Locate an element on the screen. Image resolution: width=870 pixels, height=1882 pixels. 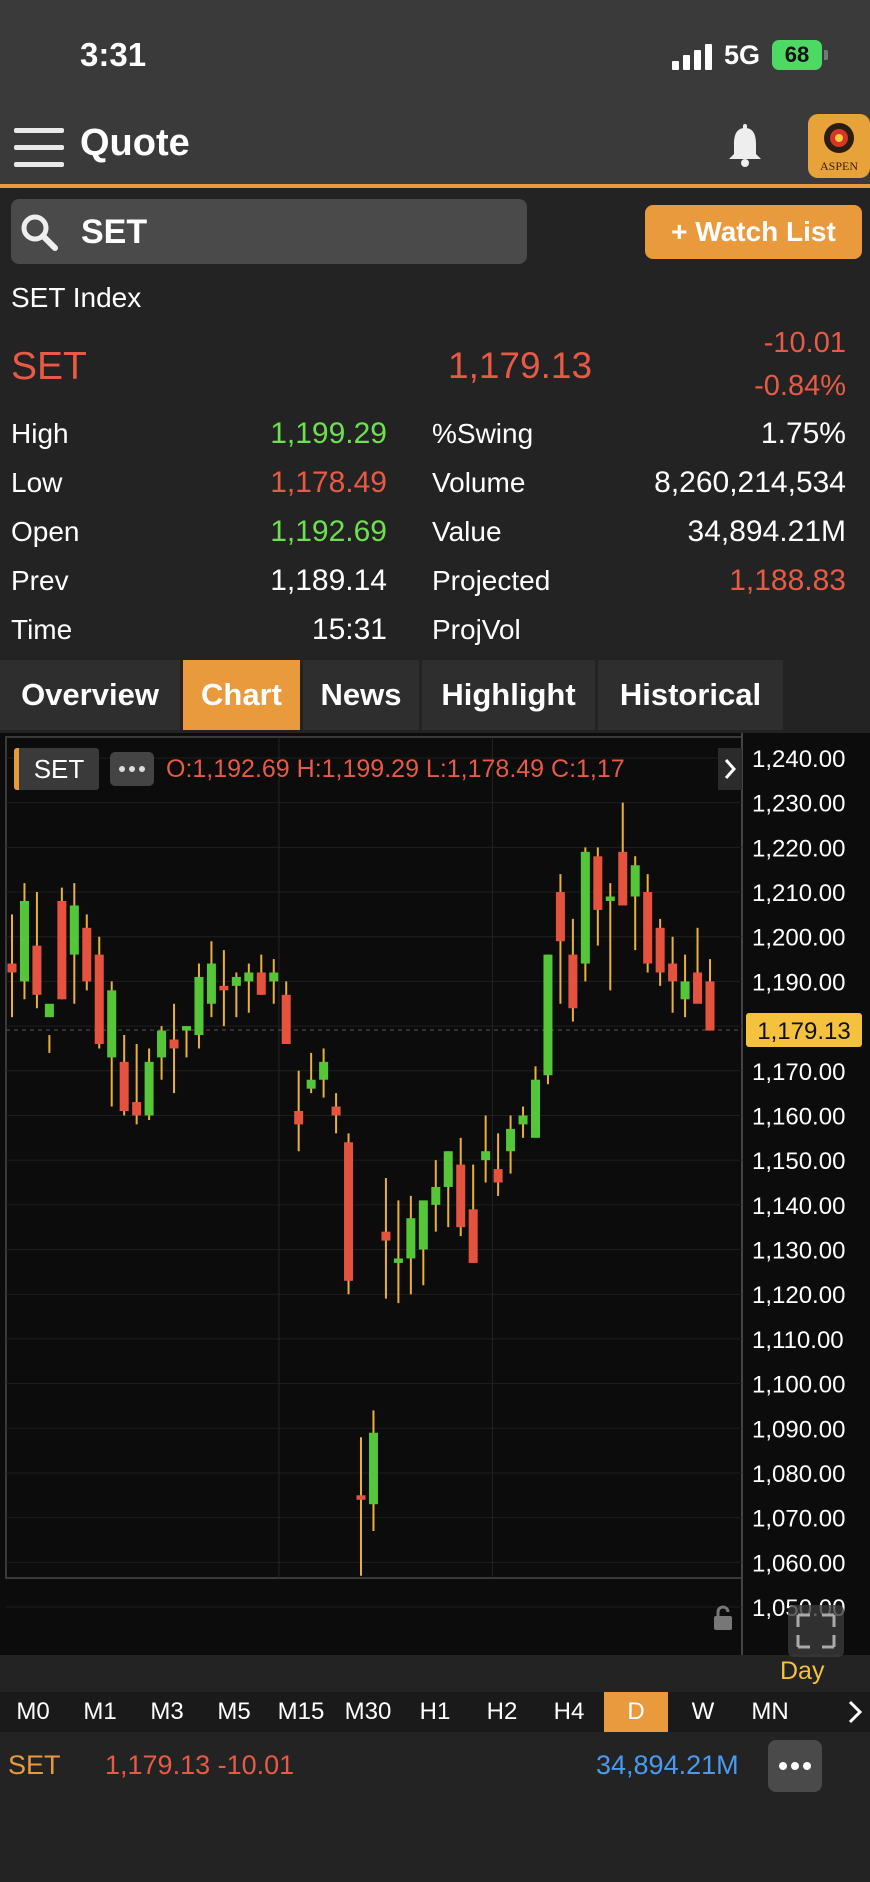
signal-icon is located at coordinates (693, 57).